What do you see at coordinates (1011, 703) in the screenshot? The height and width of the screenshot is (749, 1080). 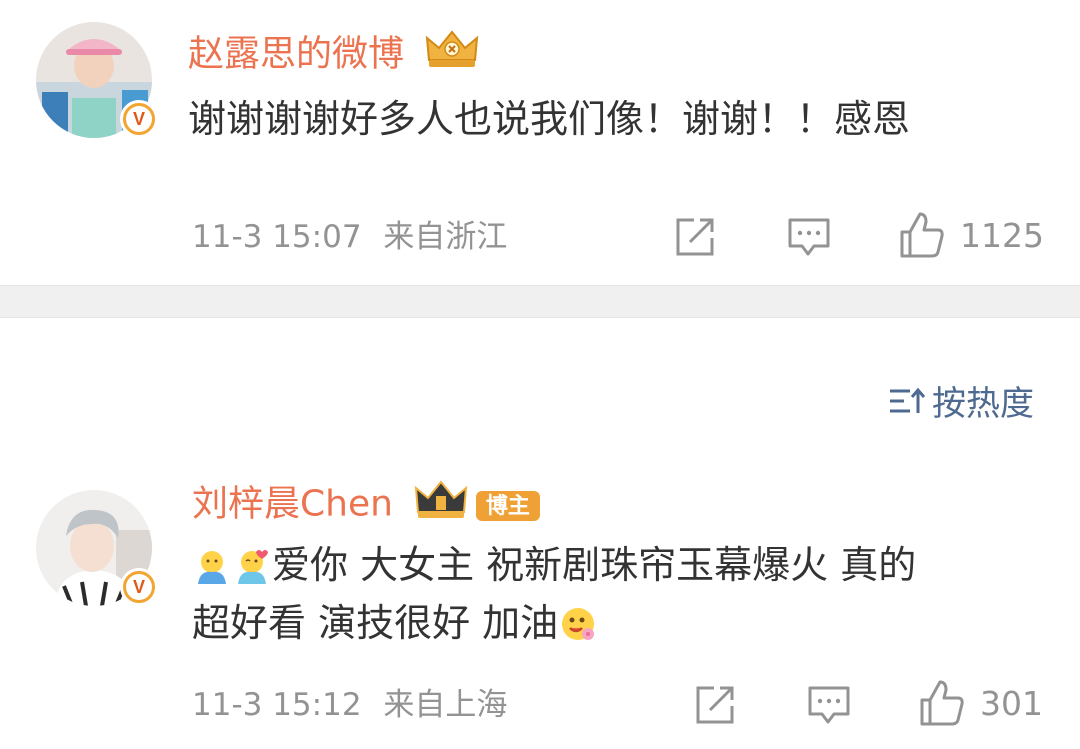 I see `like-count: 301` at bounding box center [1011, 703].